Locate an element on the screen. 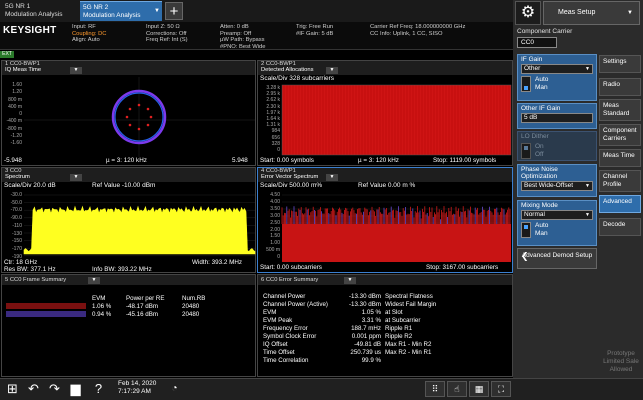 The image size is (643, 400). tab-5g-nr-2: 5G NR 2 Modulation Analysis ▼ is located at coordinates (121, 11).